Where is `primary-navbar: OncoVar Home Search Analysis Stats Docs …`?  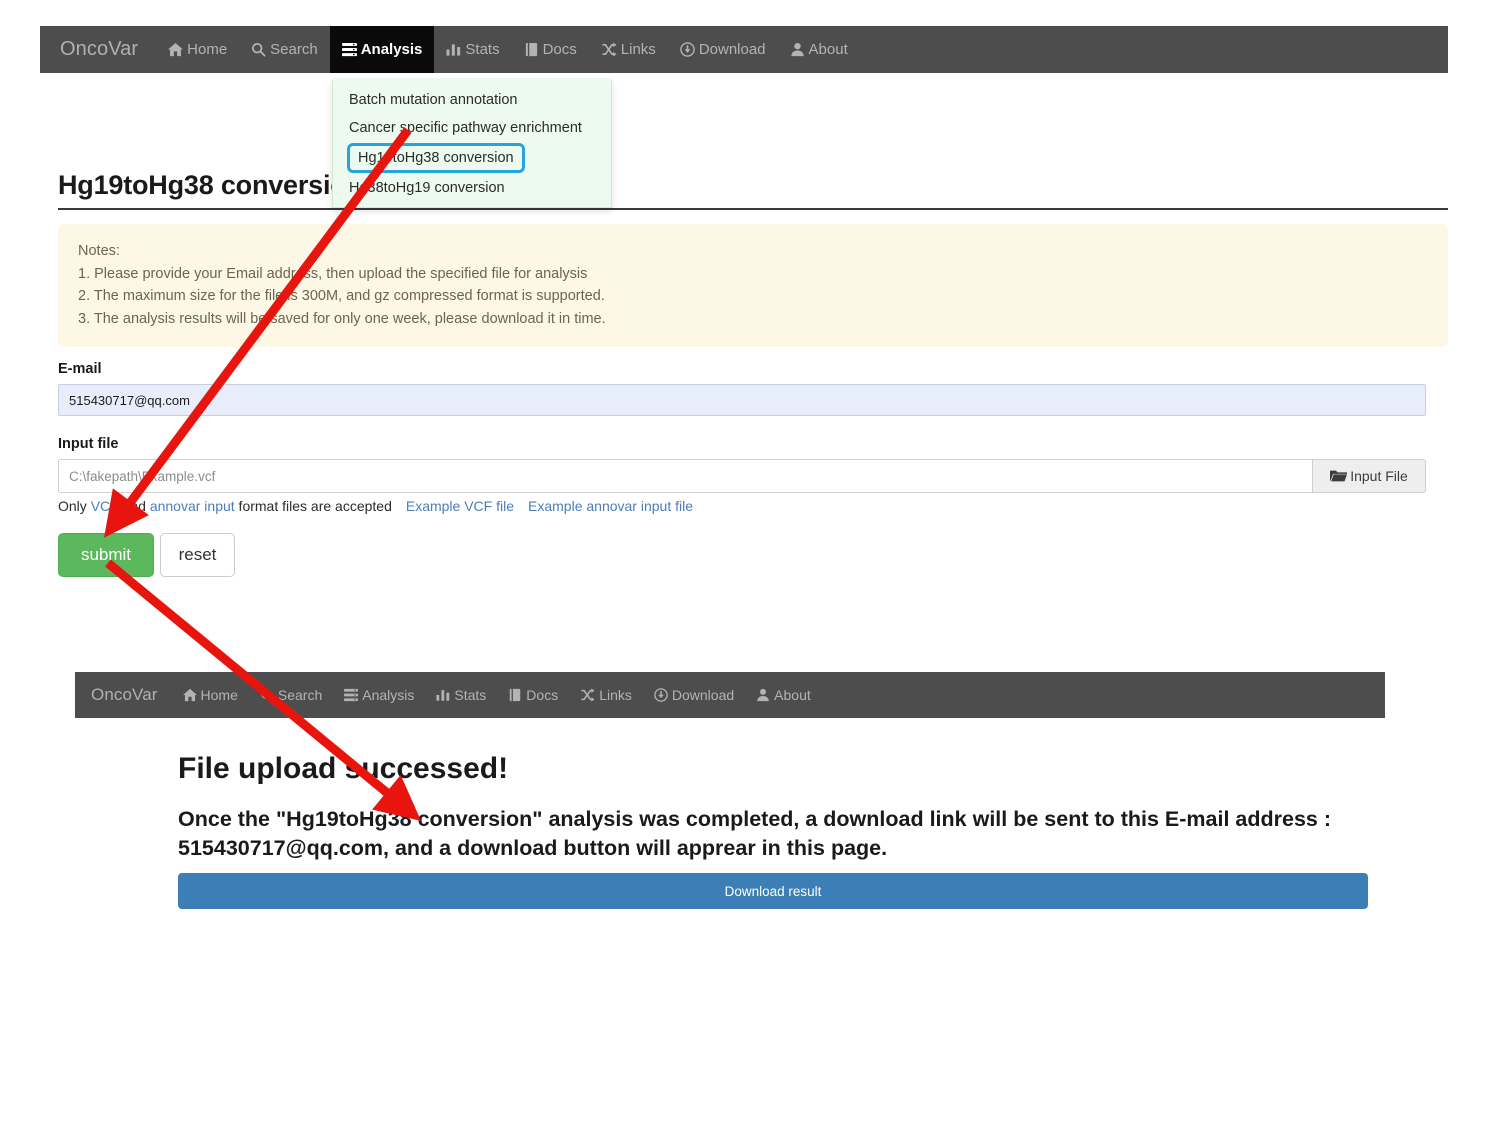
primary-navbar: OncoVar Home Search Analysis Stats Docs … is located at coordinates (744, 49).